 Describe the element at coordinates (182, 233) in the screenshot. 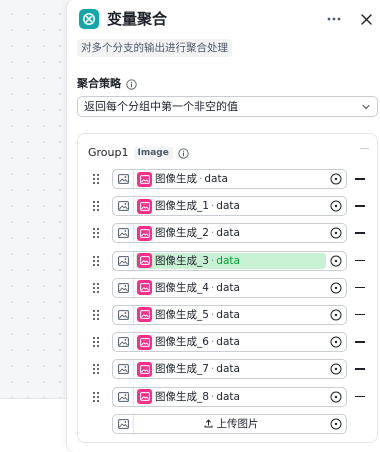

I see `variable-node-name: 图像生成_2` at that location.